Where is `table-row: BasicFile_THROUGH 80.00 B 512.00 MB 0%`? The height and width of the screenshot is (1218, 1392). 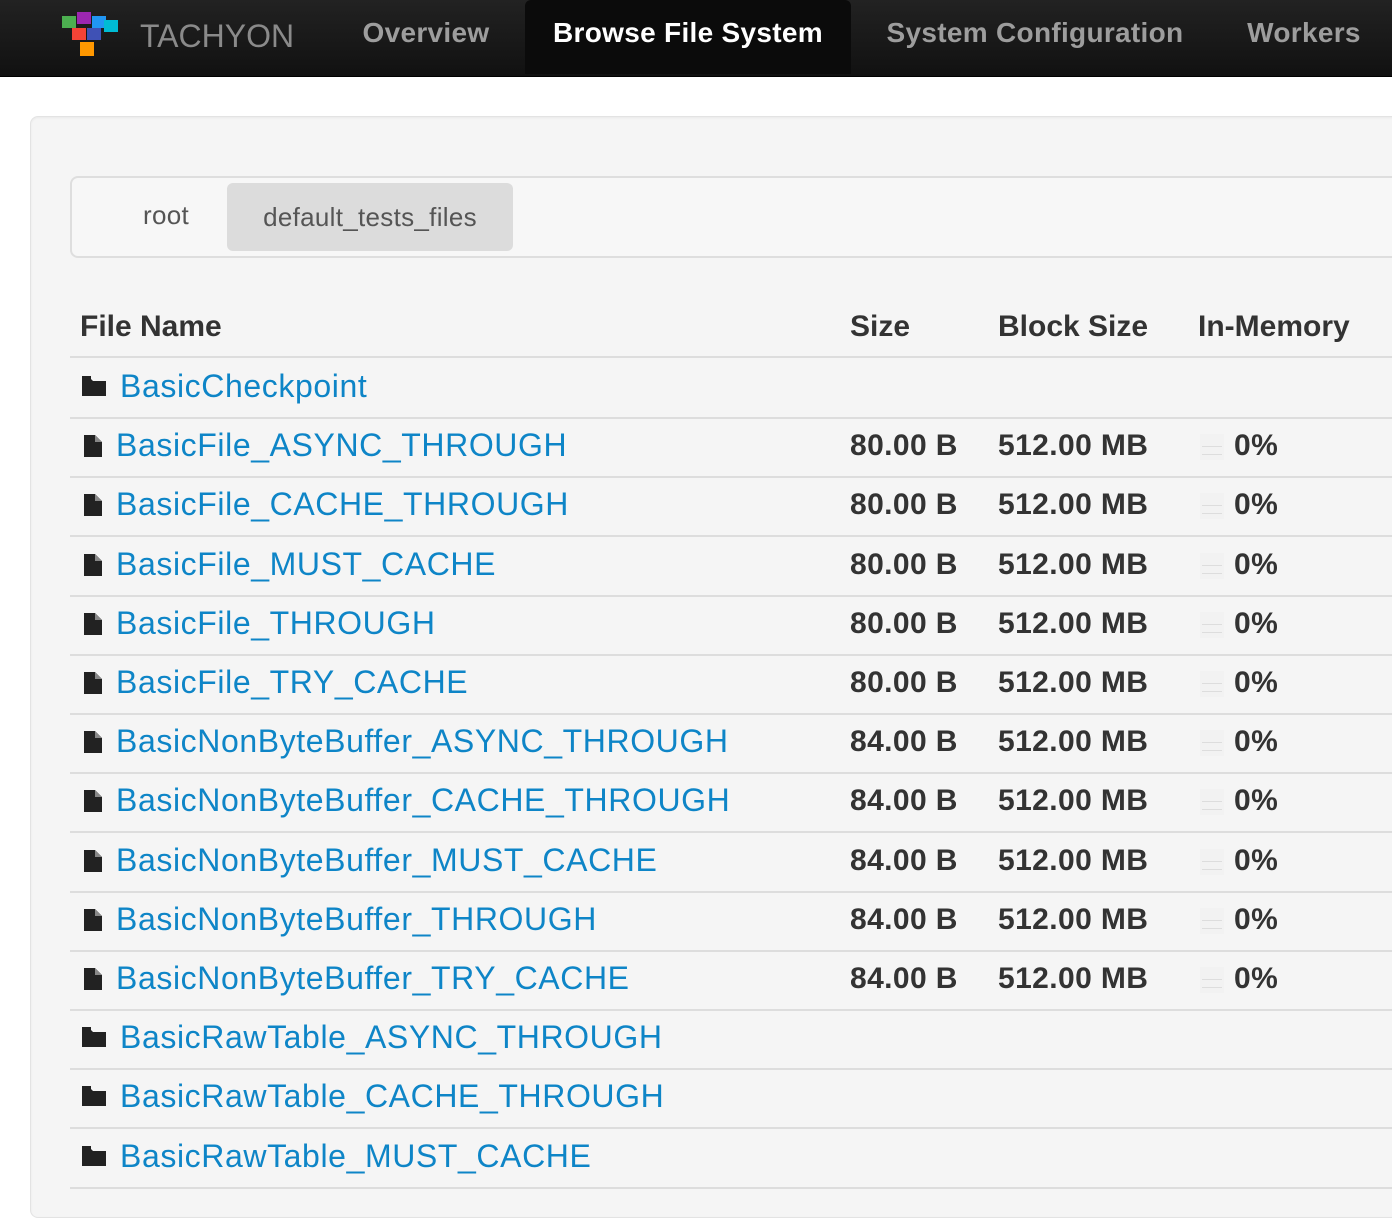 table-row: BasicFile_THROUGH 80.00 B 512.00 MB 0% is located at coordinates (731, 625).